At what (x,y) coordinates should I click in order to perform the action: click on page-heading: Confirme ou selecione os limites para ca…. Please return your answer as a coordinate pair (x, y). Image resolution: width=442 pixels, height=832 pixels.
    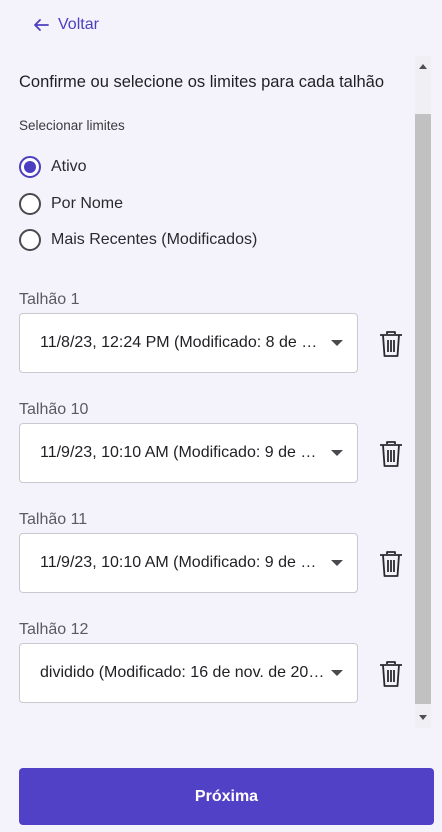
    Looking at the image, I should click on (202, 82).